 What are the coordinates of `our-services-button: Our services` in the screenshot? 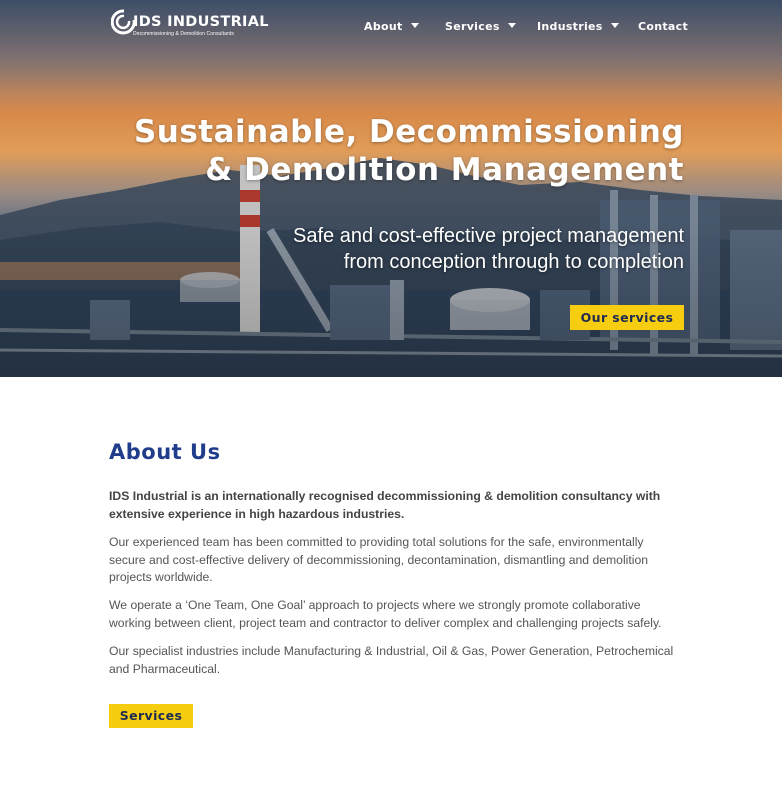 It's located at (627, 317).